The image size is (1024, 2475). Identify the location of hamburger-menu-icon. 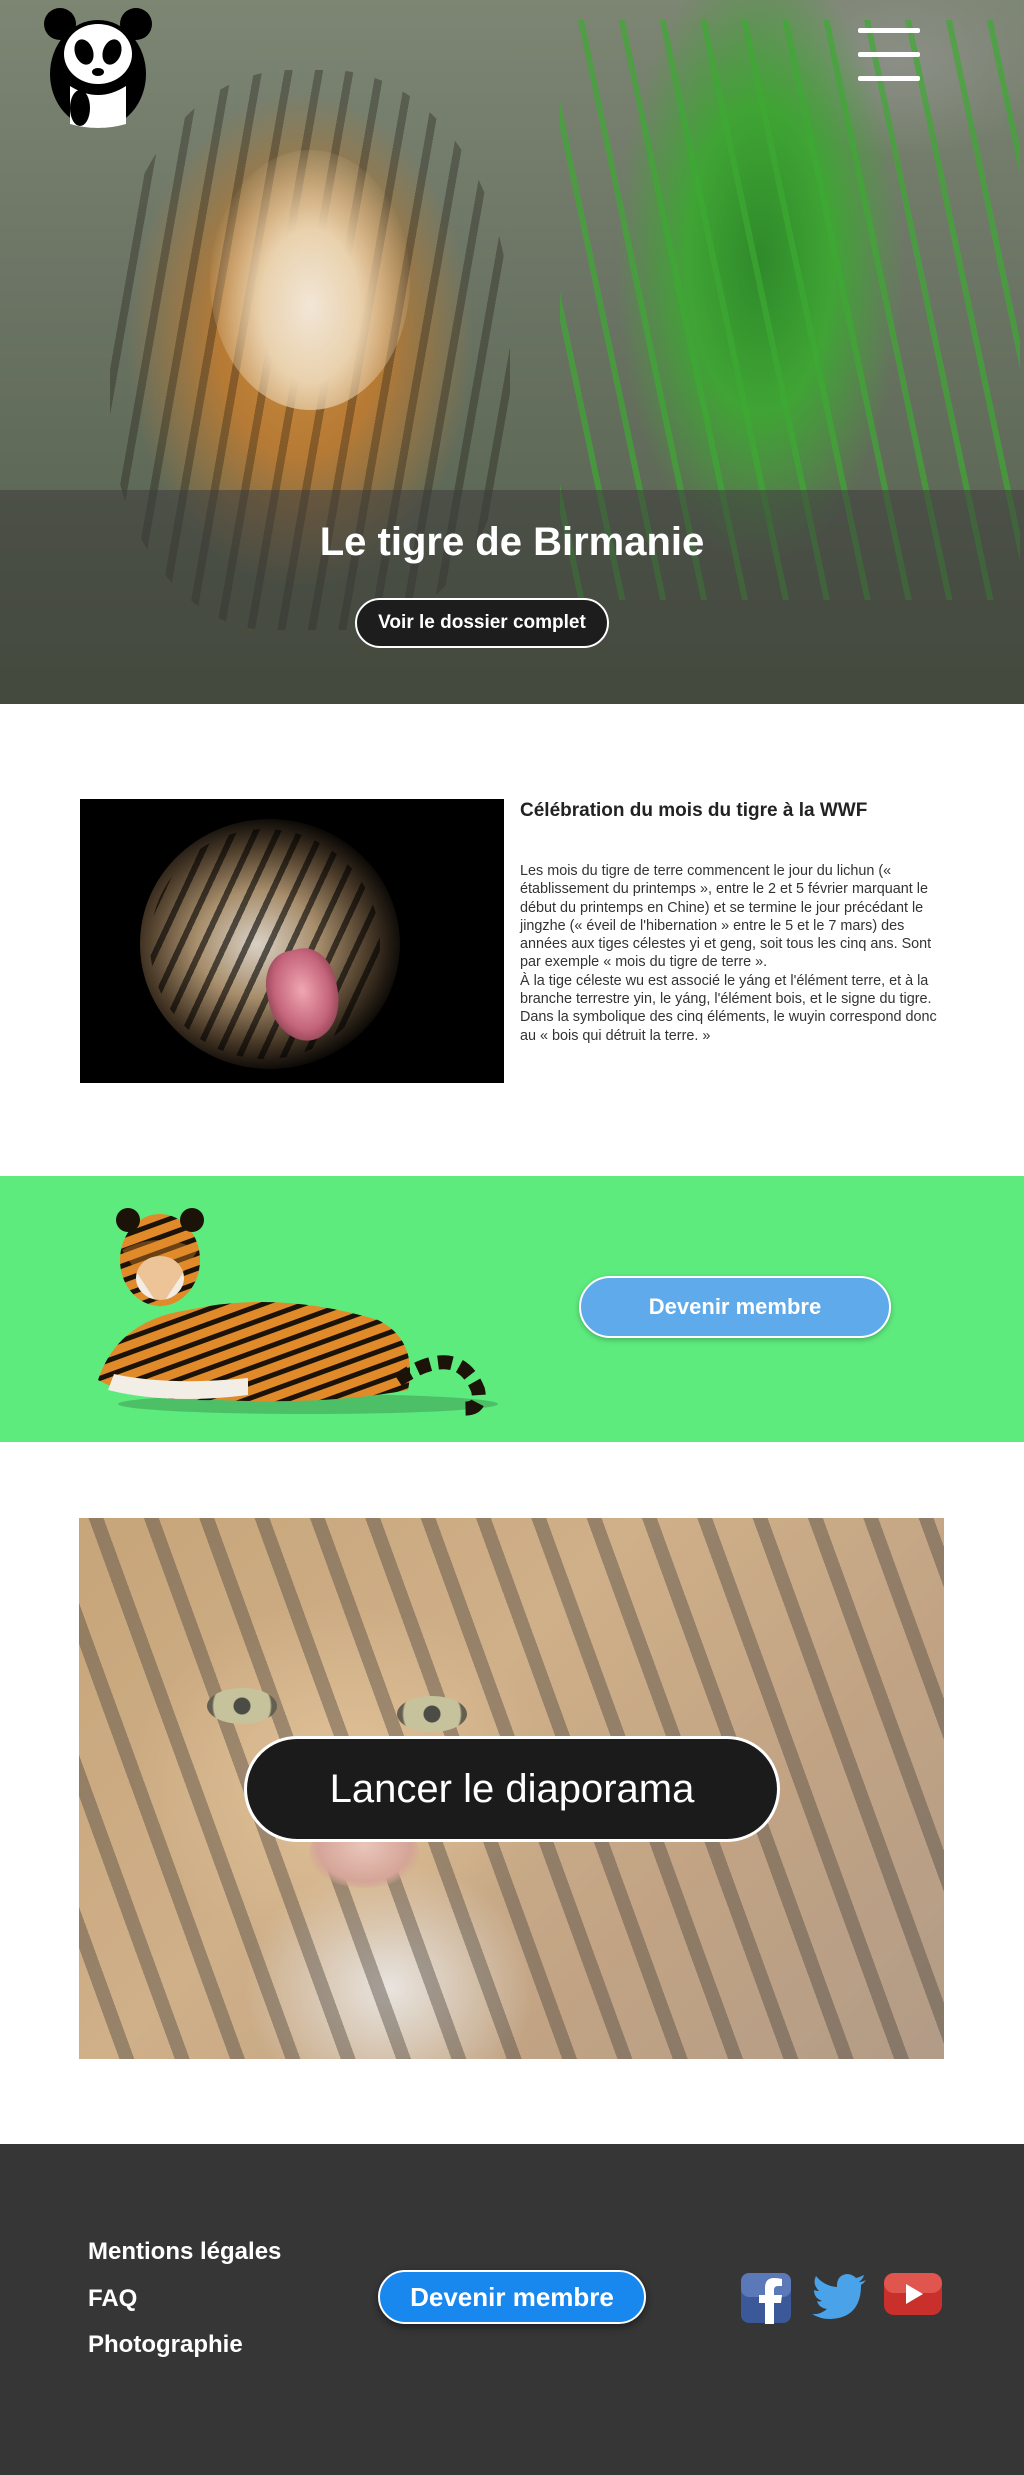
(889, 56).